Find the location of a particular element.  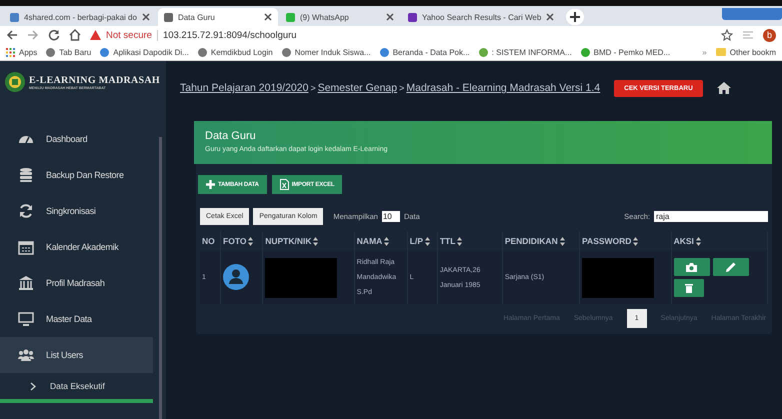

menu-item: Profil Madrasah is located at coordinates (76, 283).